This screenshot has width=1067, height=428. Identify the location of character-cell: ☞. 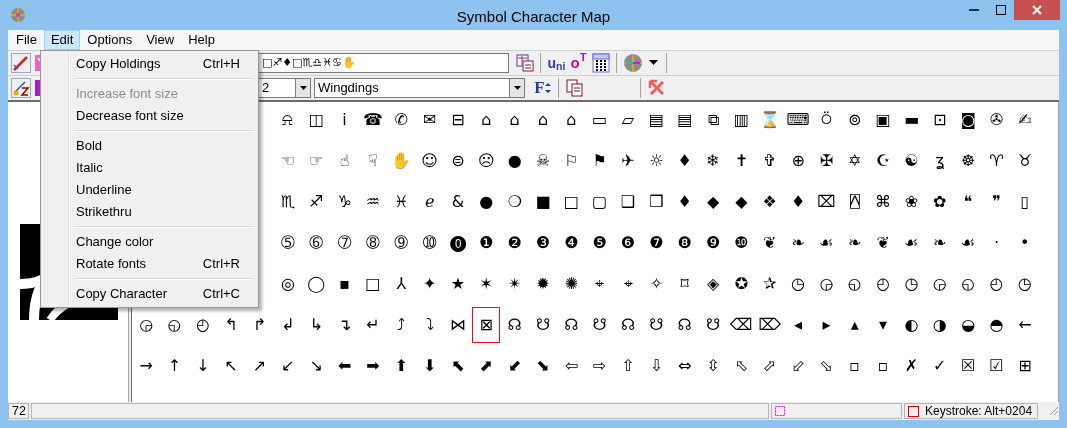
(316, 161).